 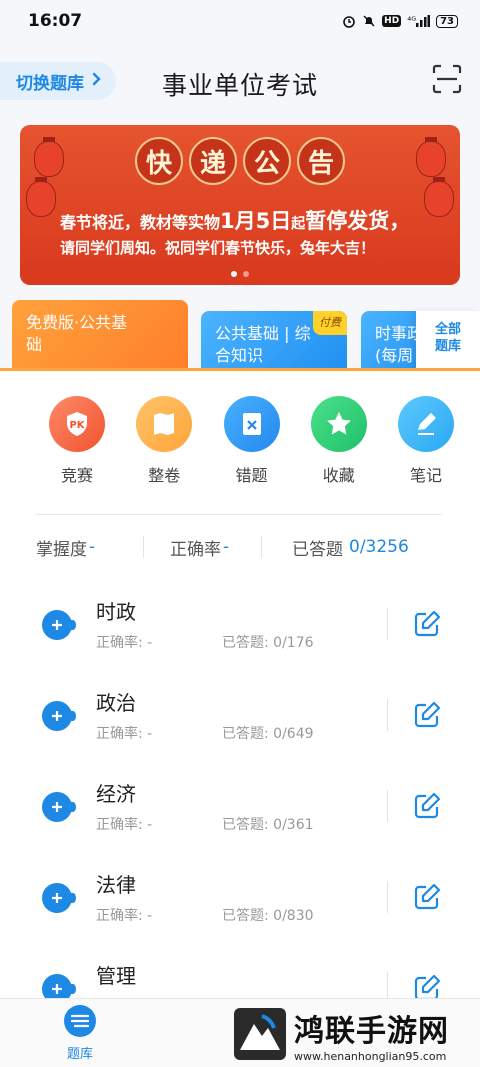 What do you see at coordinates (338, 475) in the screenshot?
I see `action-label: 收藏` at bounding box center [338, 475].